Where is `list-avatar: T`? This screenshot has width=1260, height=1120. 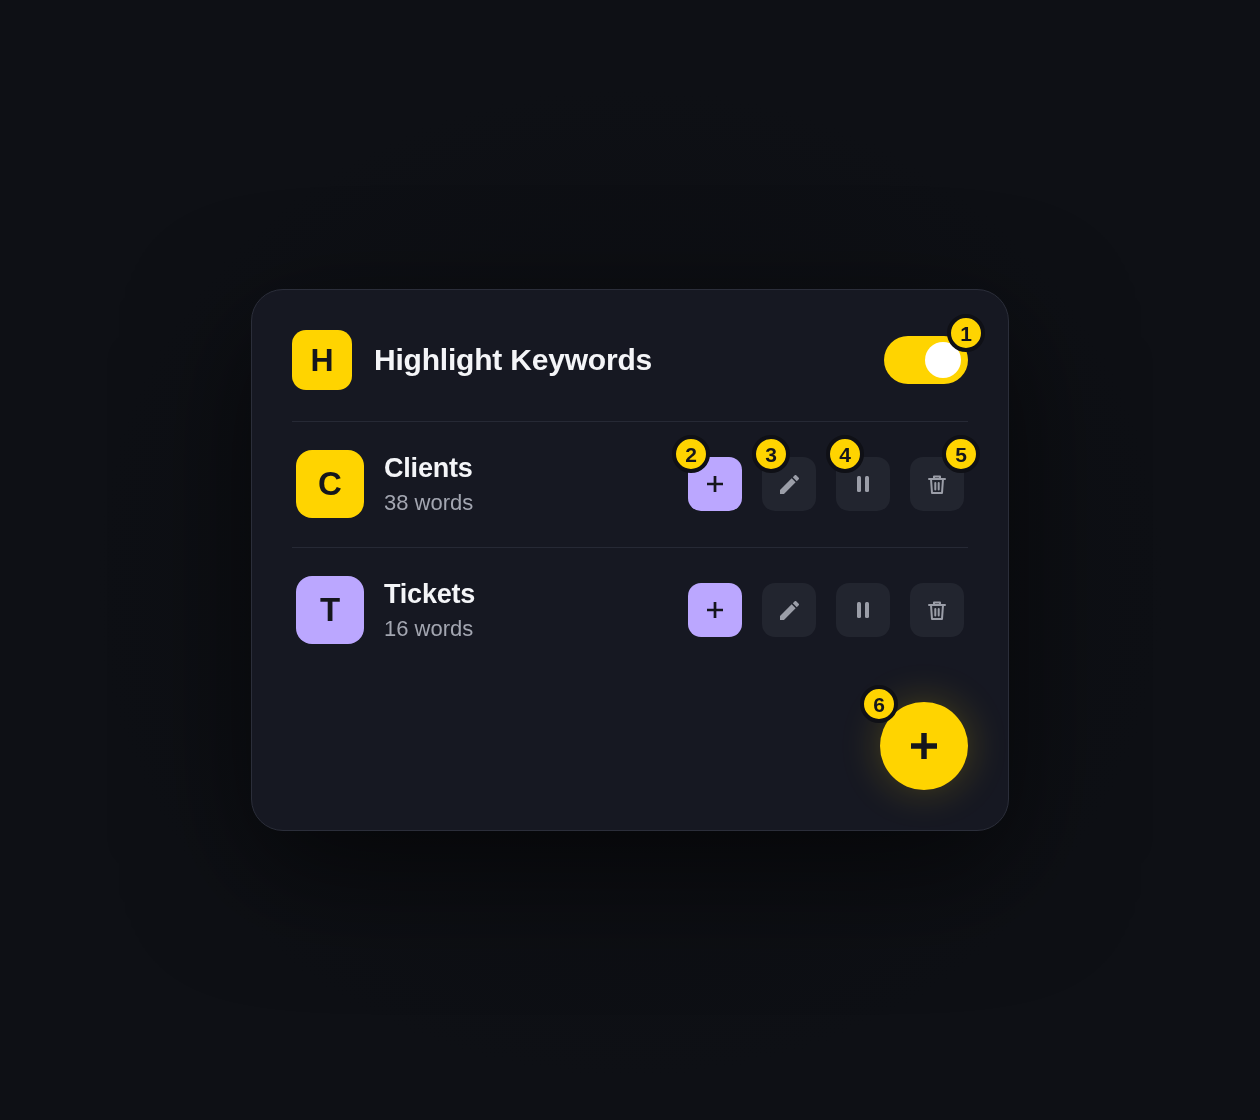 list-avatar: T is located at coordinates (330, 610).